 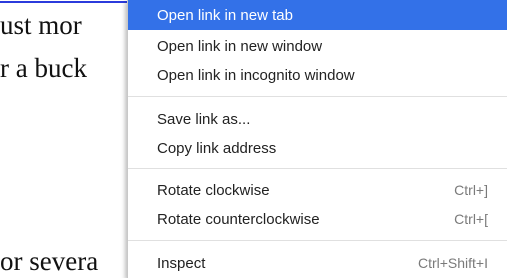 What do you see at coordinates (256, 75) in the screenshot?
I see `menu-item-label: Open link in incognito window` at bounding box center [256, 75].